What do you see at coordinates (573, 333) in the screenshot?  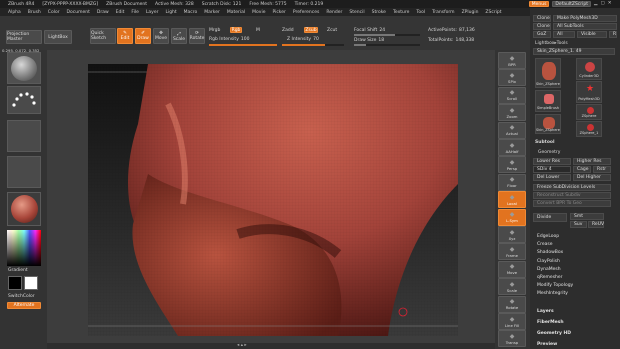 I see `section-geometry-hd: Geometry HD` at bounding box center [573, 333].